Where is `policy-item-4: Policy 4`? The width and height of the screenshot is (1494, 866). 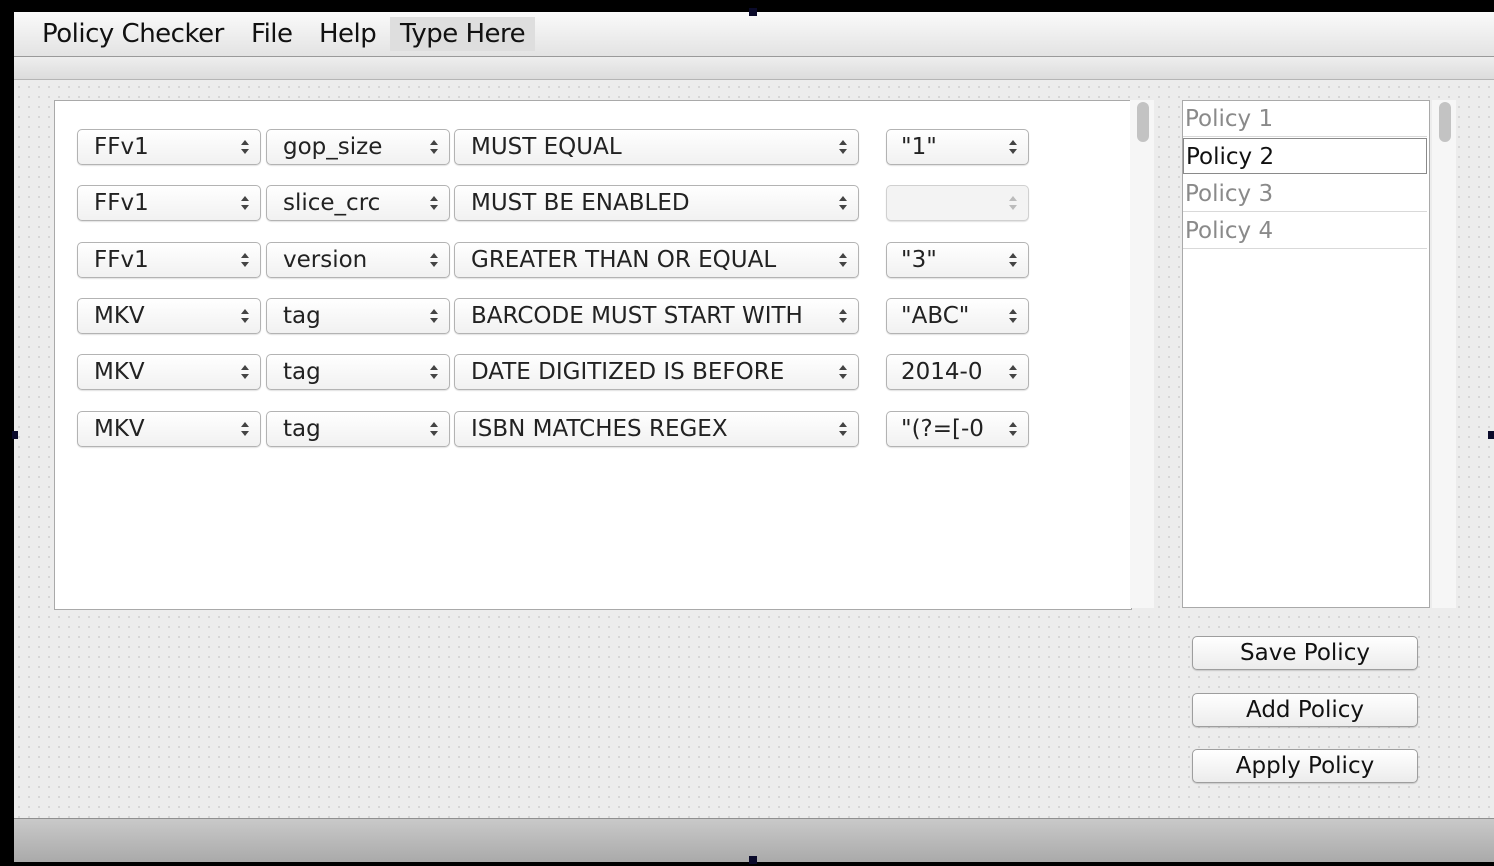 policy-item-4: Policy 4 is located at coordinates (1305, 231).